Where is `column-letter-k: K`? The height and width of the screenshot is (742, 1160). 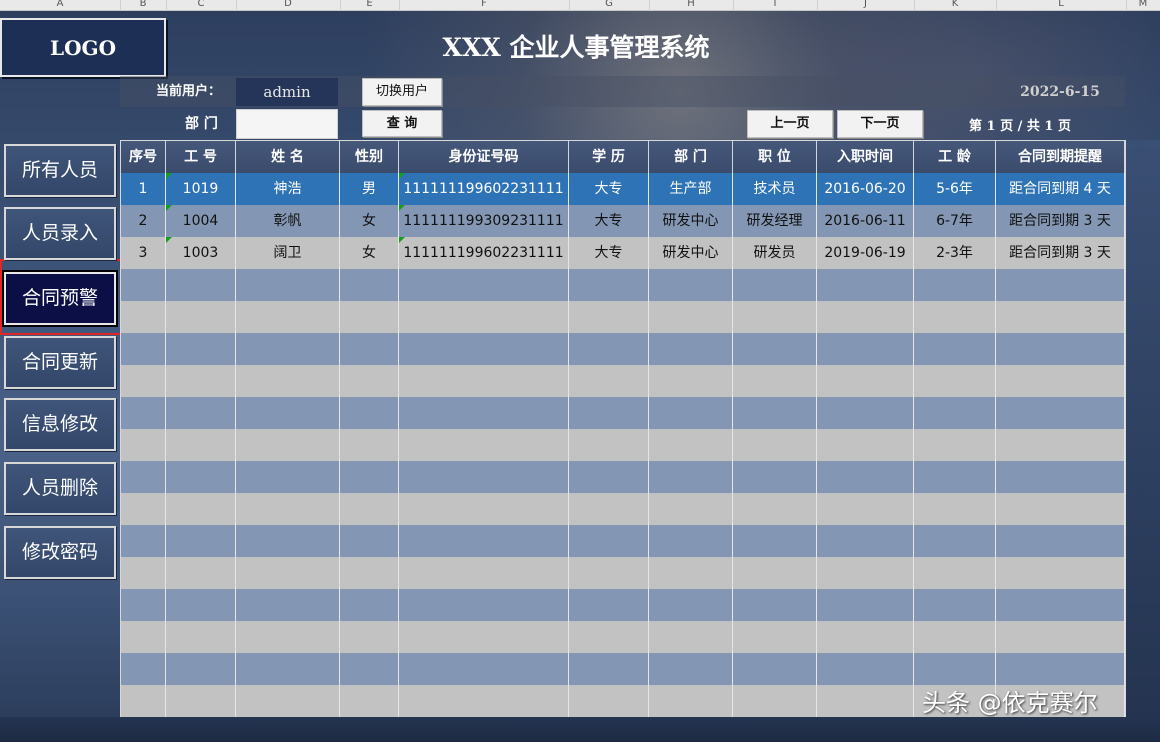
column-letter-k: K is located at coordinates (955, 5).